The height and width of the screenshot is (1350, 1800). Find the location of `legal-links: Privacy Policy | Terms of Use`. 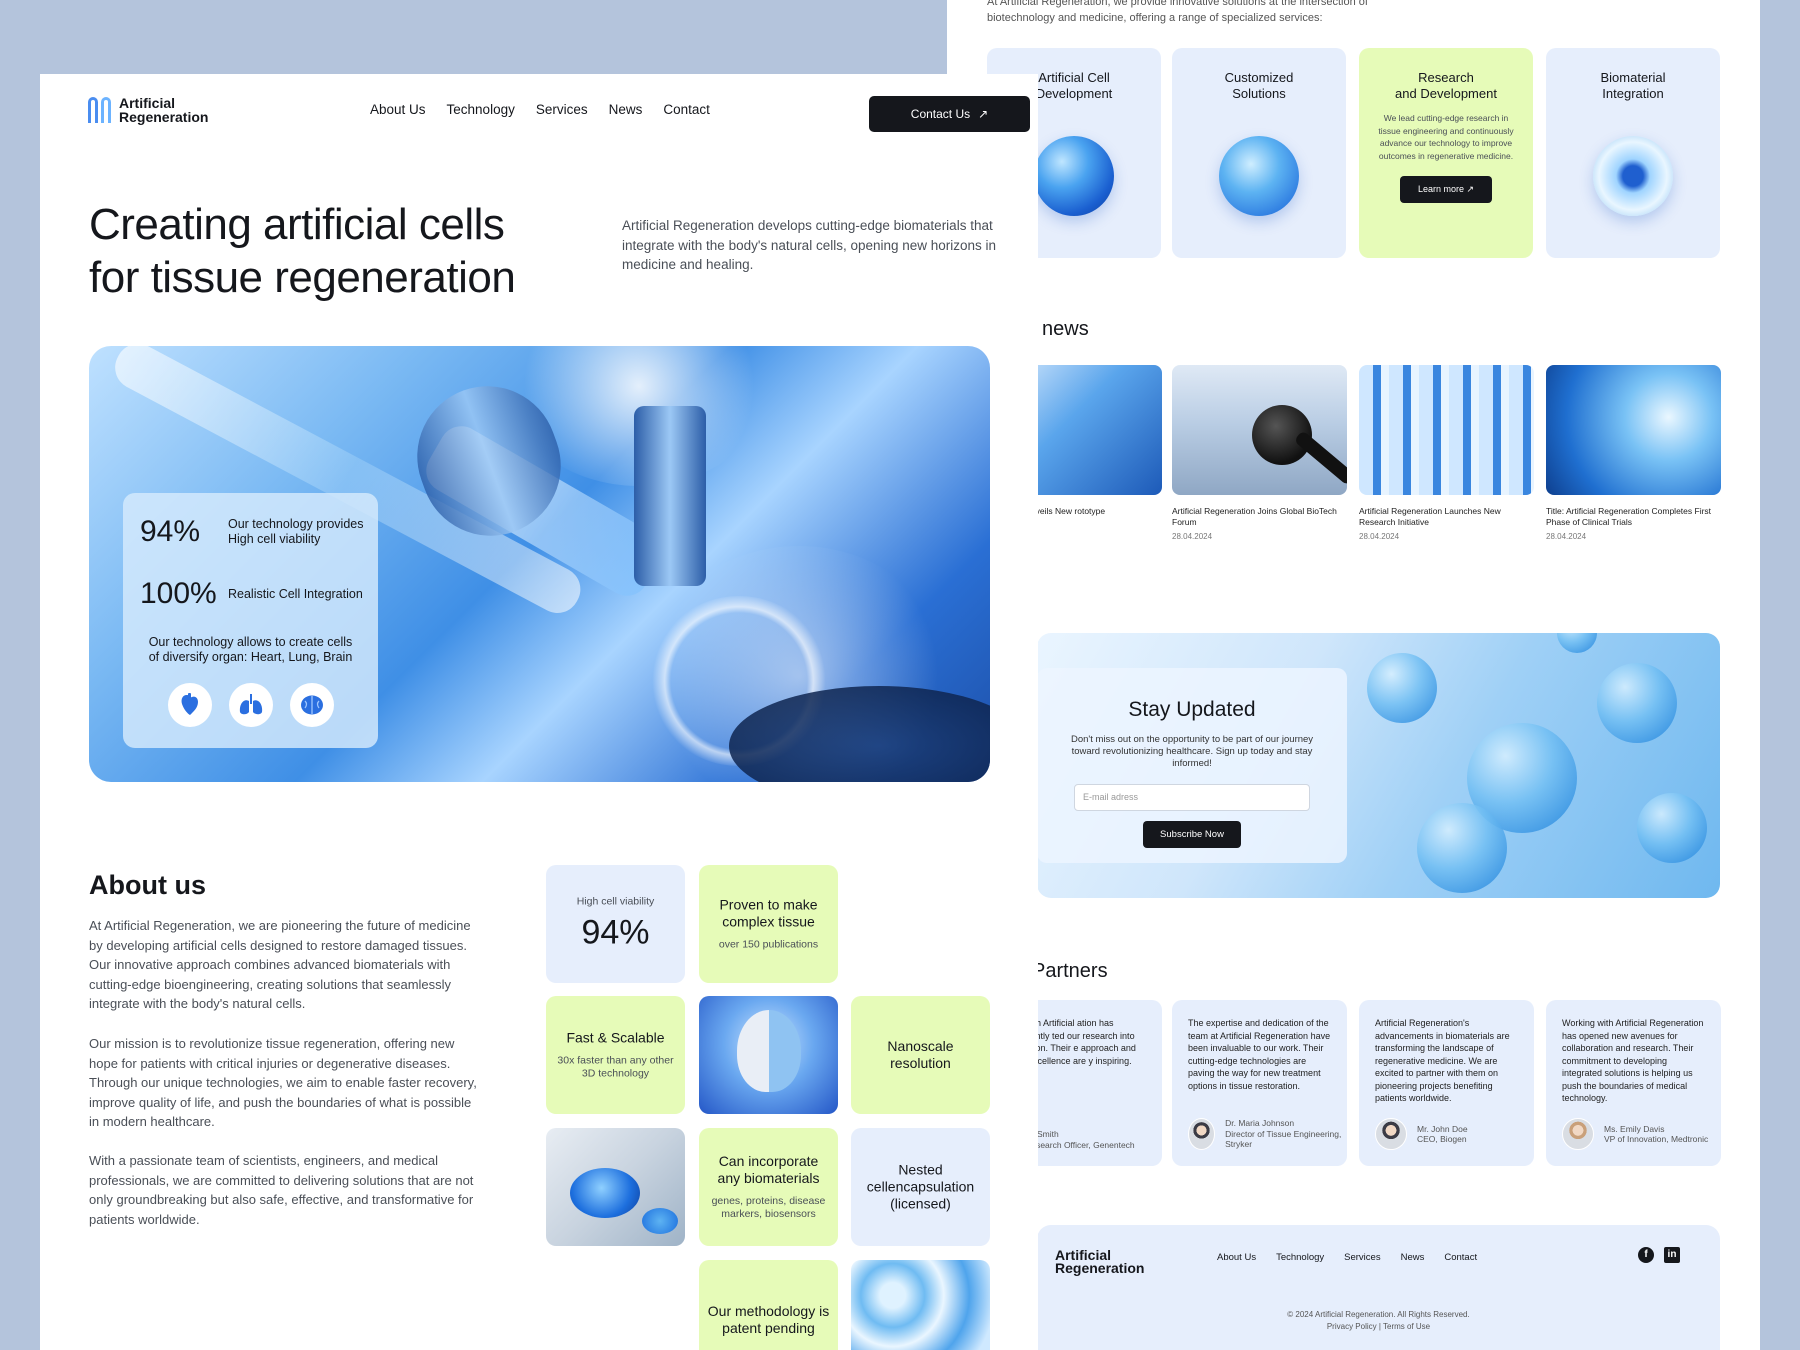

legal-links: Privacy Policy | Terms of Use is located at coordinates (1378, 1327).